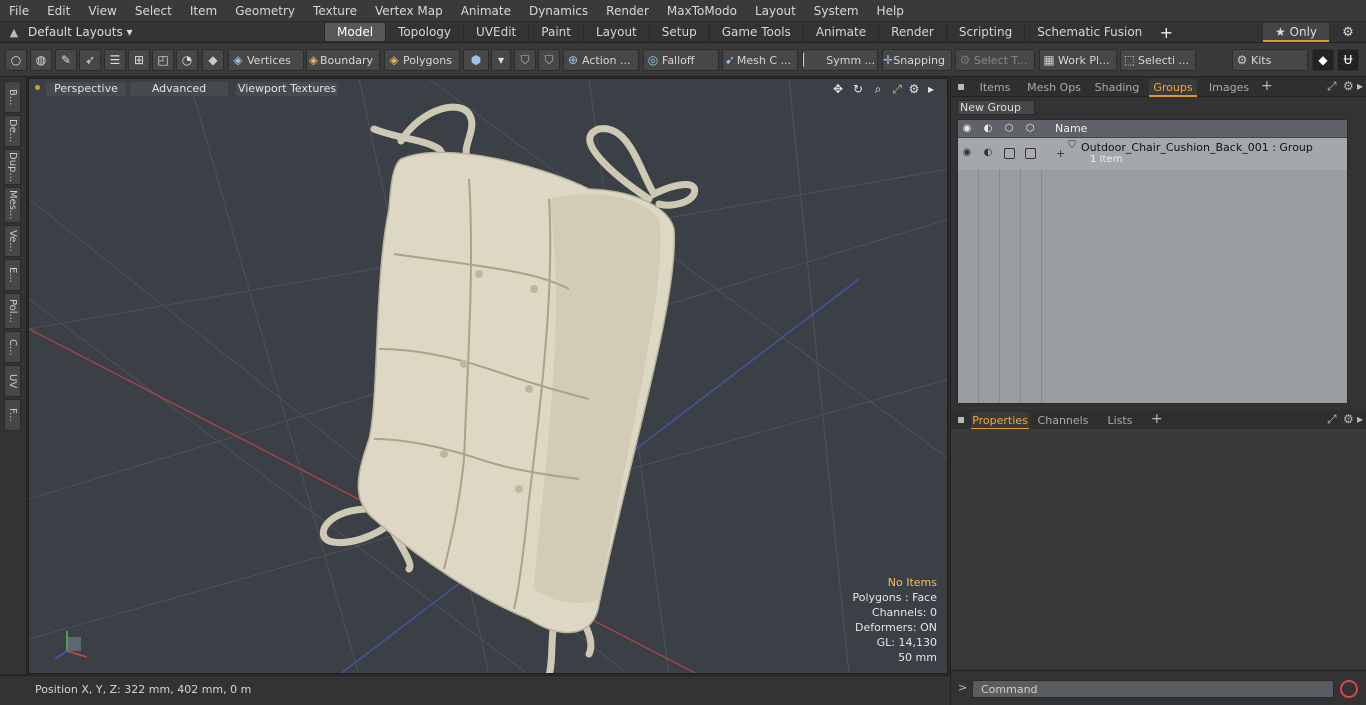  I want to click on boundary-button: ◈ Boundary, so click(343, 60).